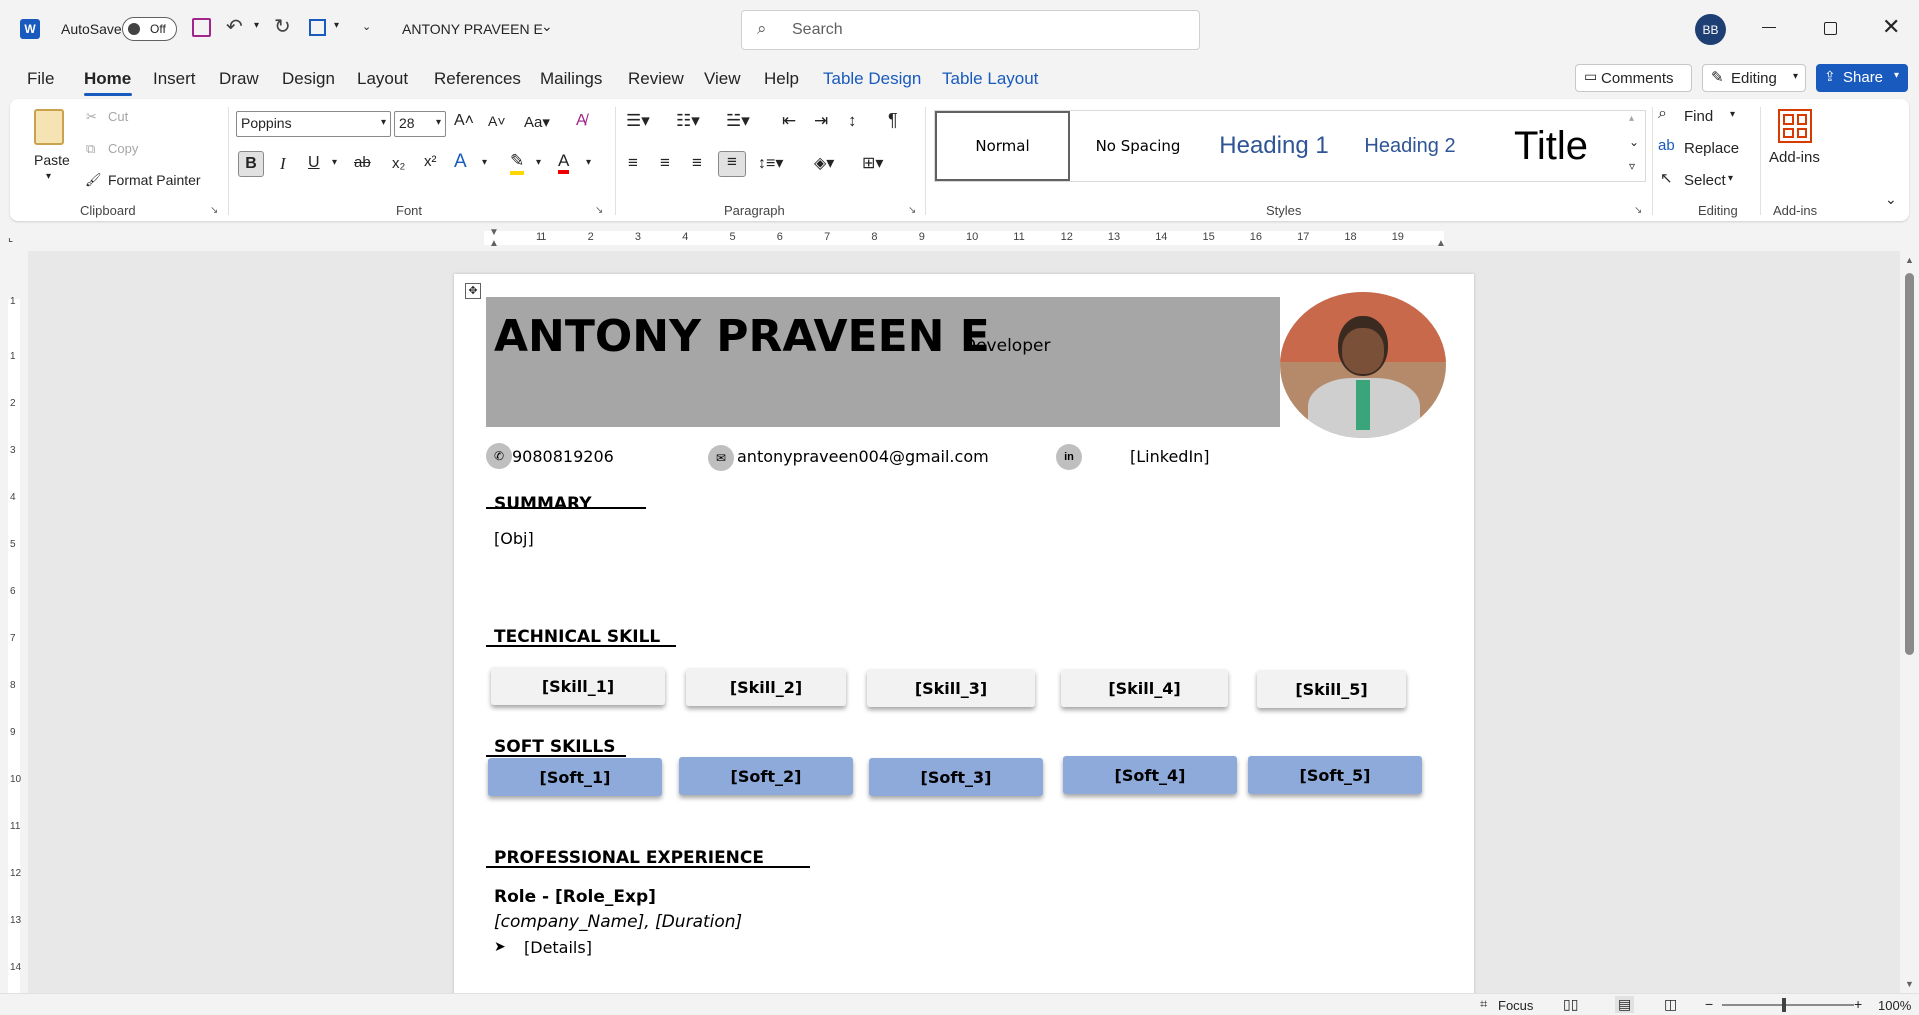  I want to click on styles-more-icon: ▿, so click(1632, 166).